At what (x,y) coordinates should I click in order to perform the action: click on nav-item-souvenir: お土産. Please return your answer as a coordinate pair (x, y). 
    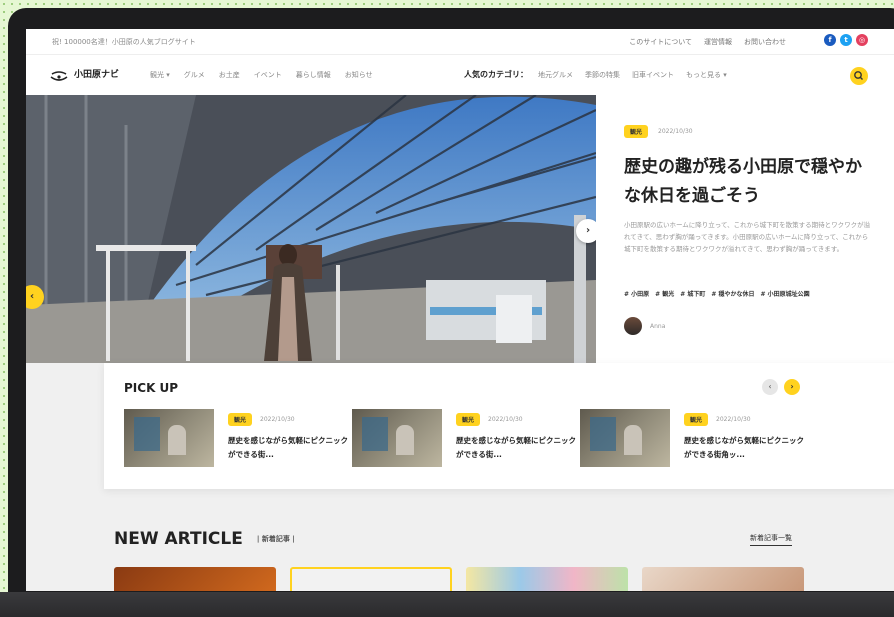
    Looking at the image, I should click on (229, 75).